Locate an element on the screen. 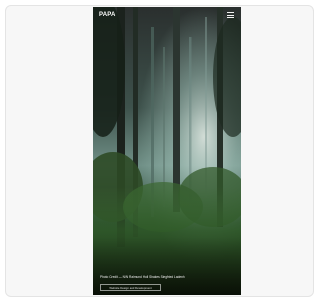 The image size is (320, 302). hamburger-menu-icon is located at coordinates (230, 15).